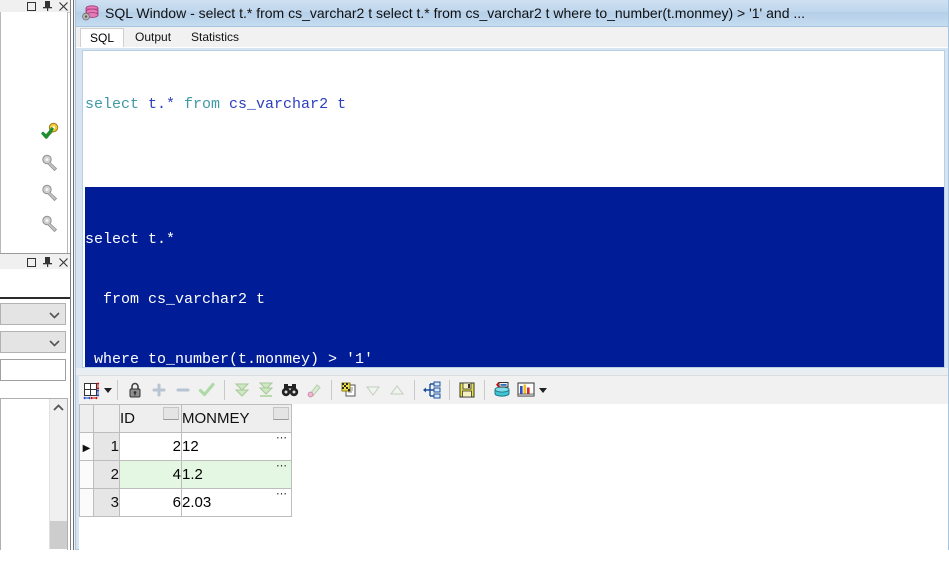 Image resolution: width=949 pixels, height=570 pixels. I want to click on code-line-1: select t.* from cs_varchar2 t, so click(514, 105).